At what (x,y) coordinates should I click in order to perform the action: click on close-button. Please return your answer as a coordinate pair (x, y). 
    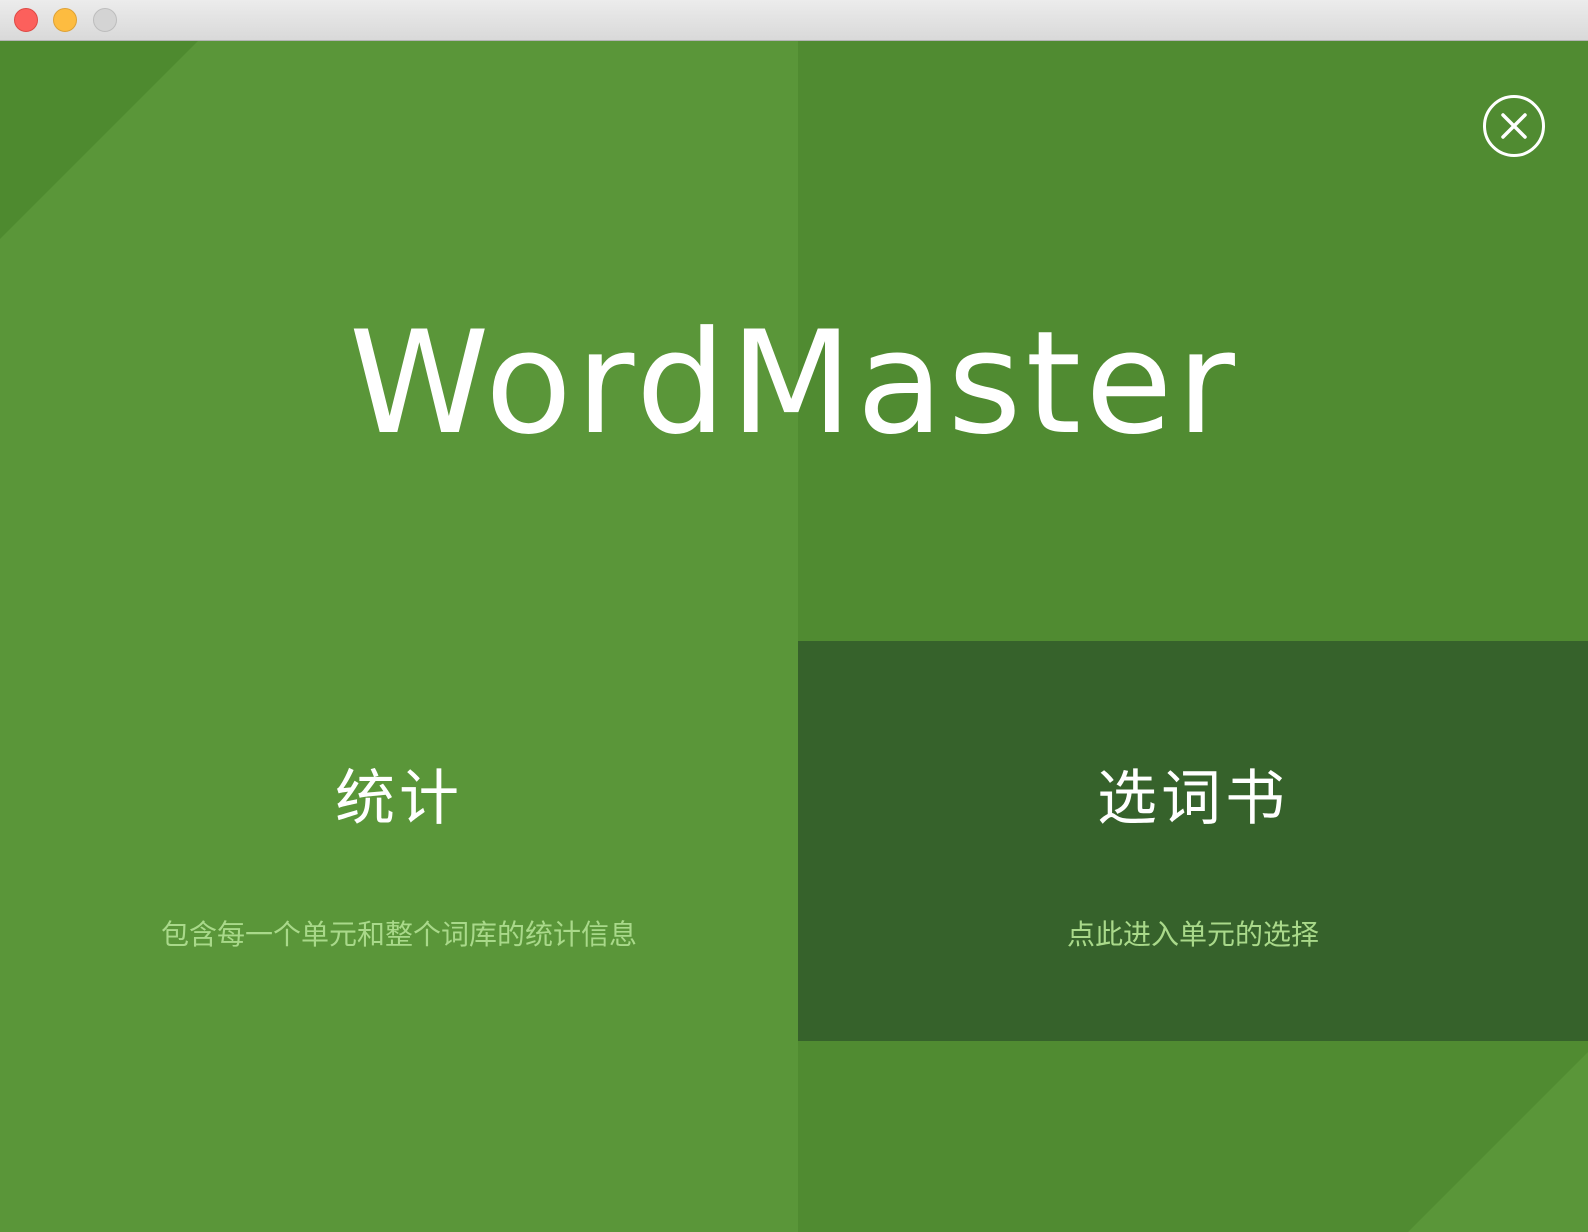
    Looking at the image, I should click on (1514, 126).